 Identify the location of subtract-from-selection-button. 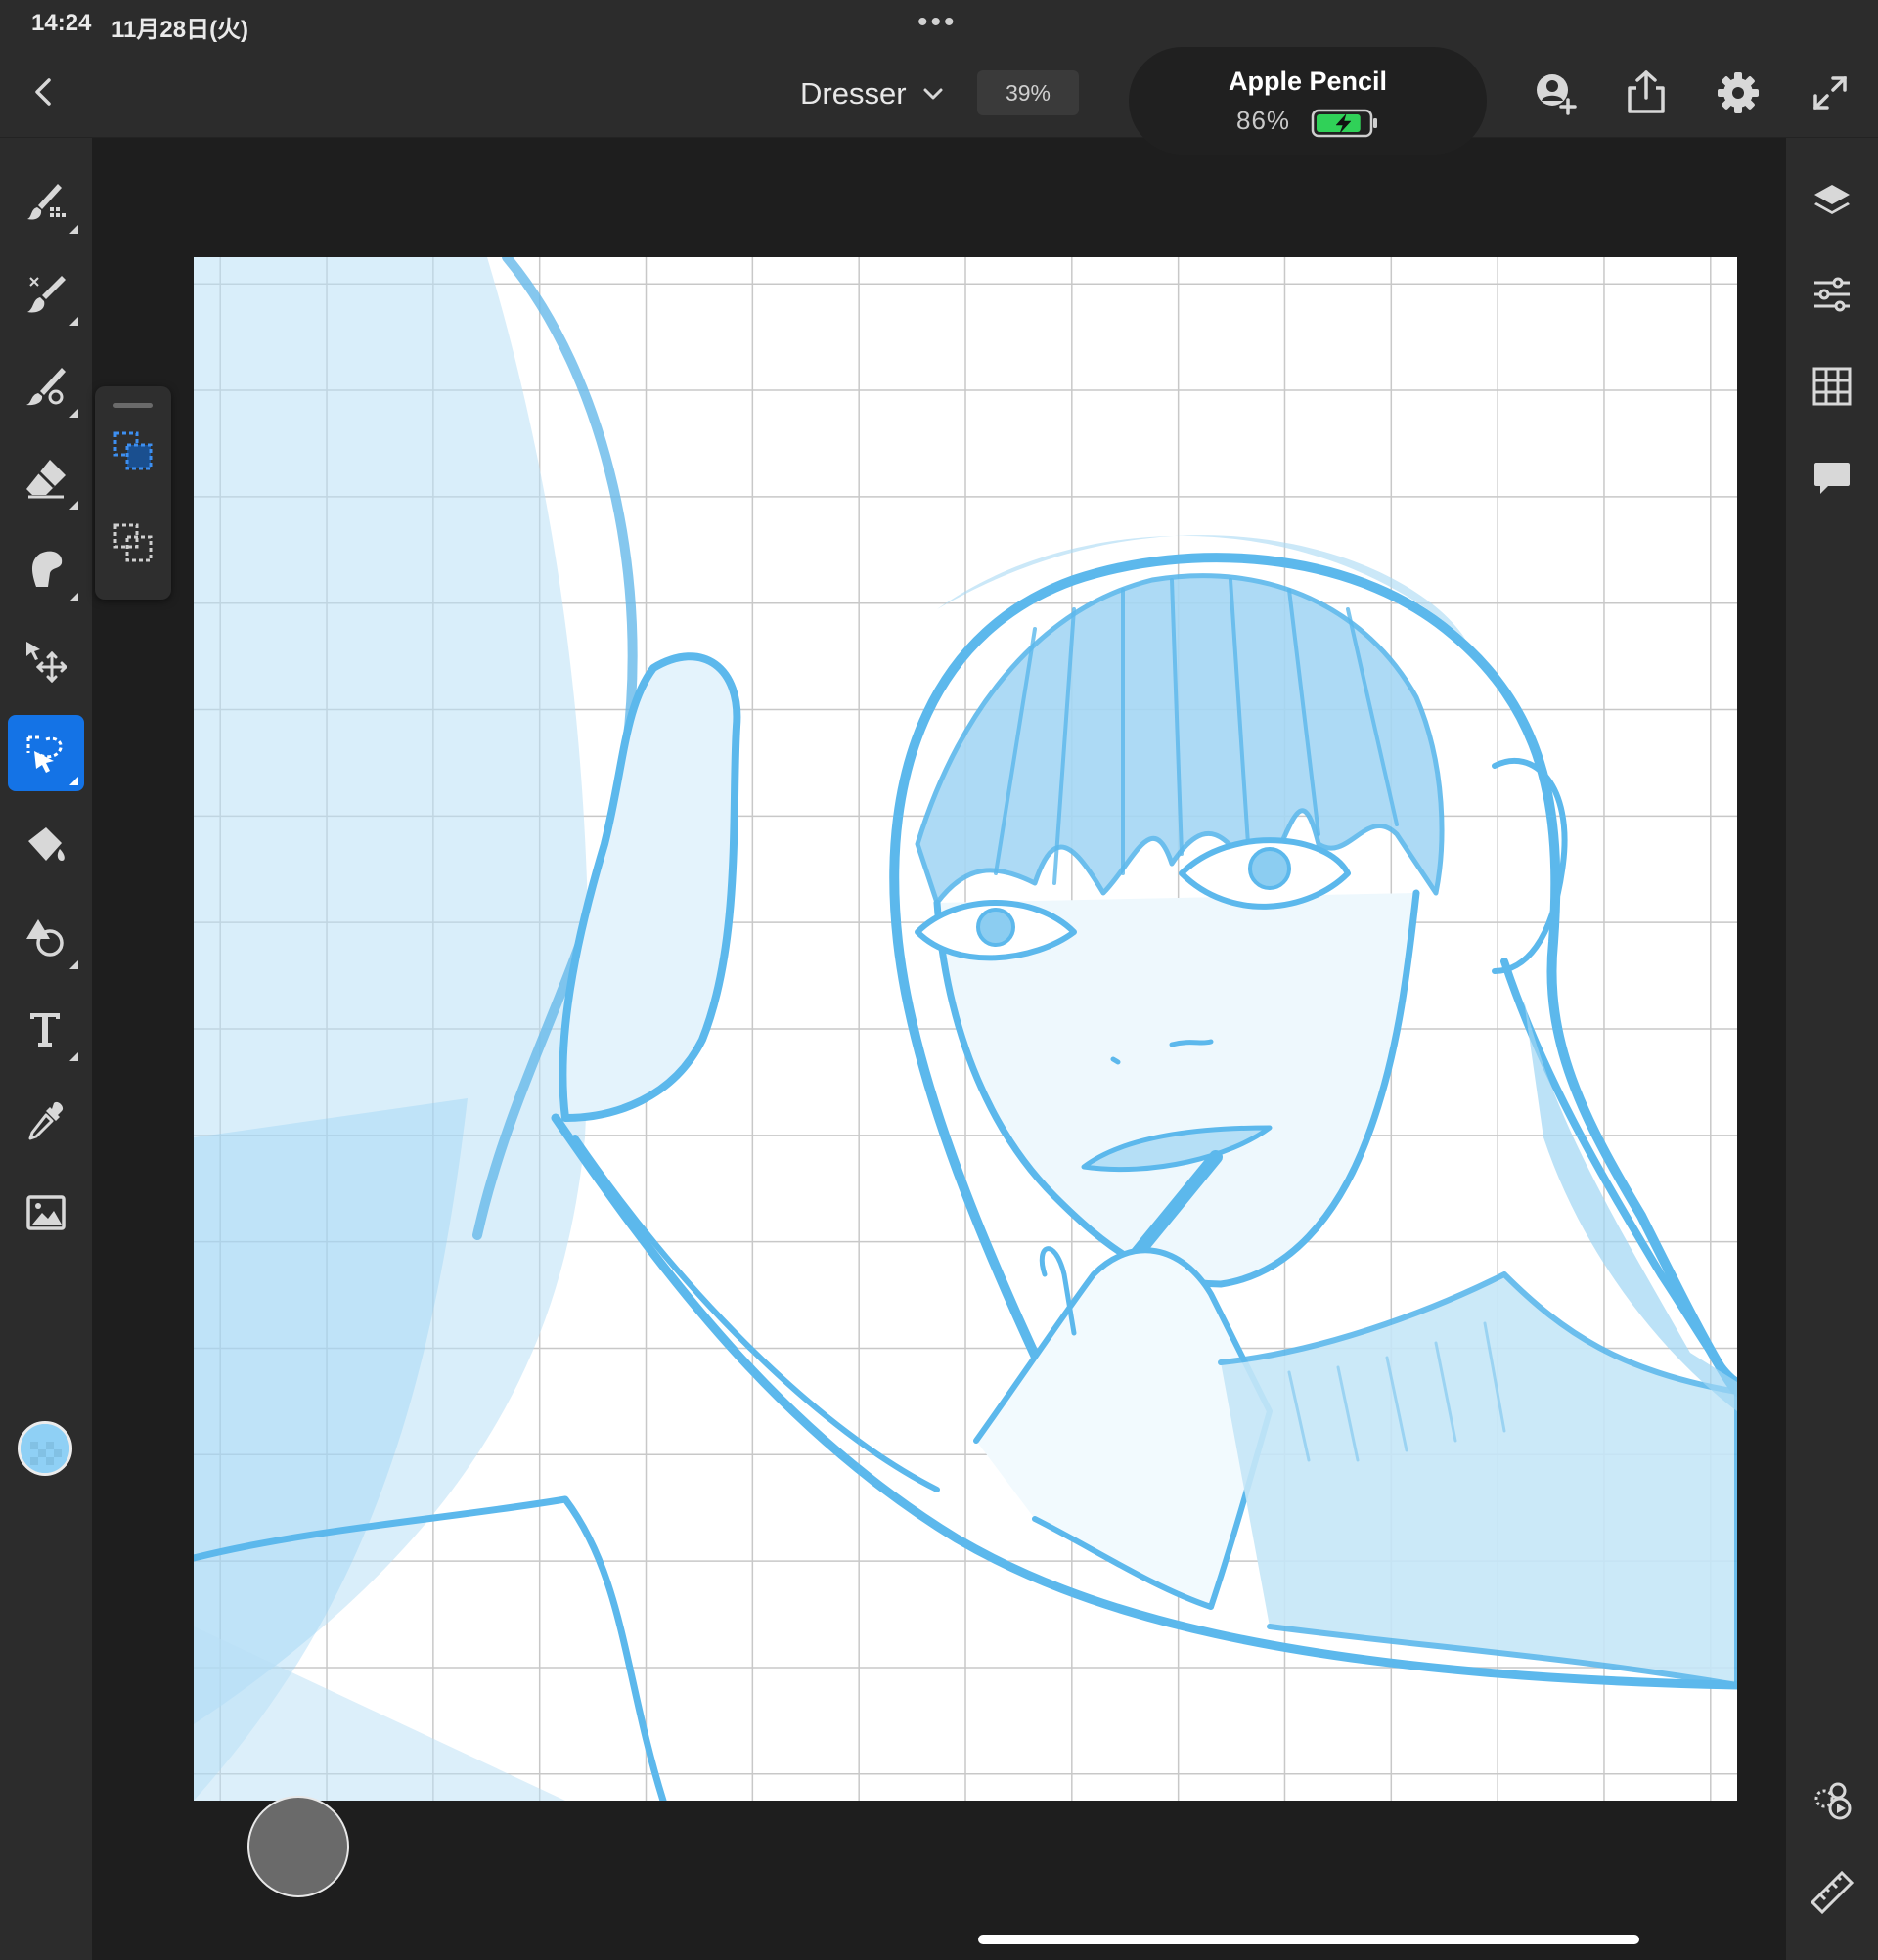
(133, 542).